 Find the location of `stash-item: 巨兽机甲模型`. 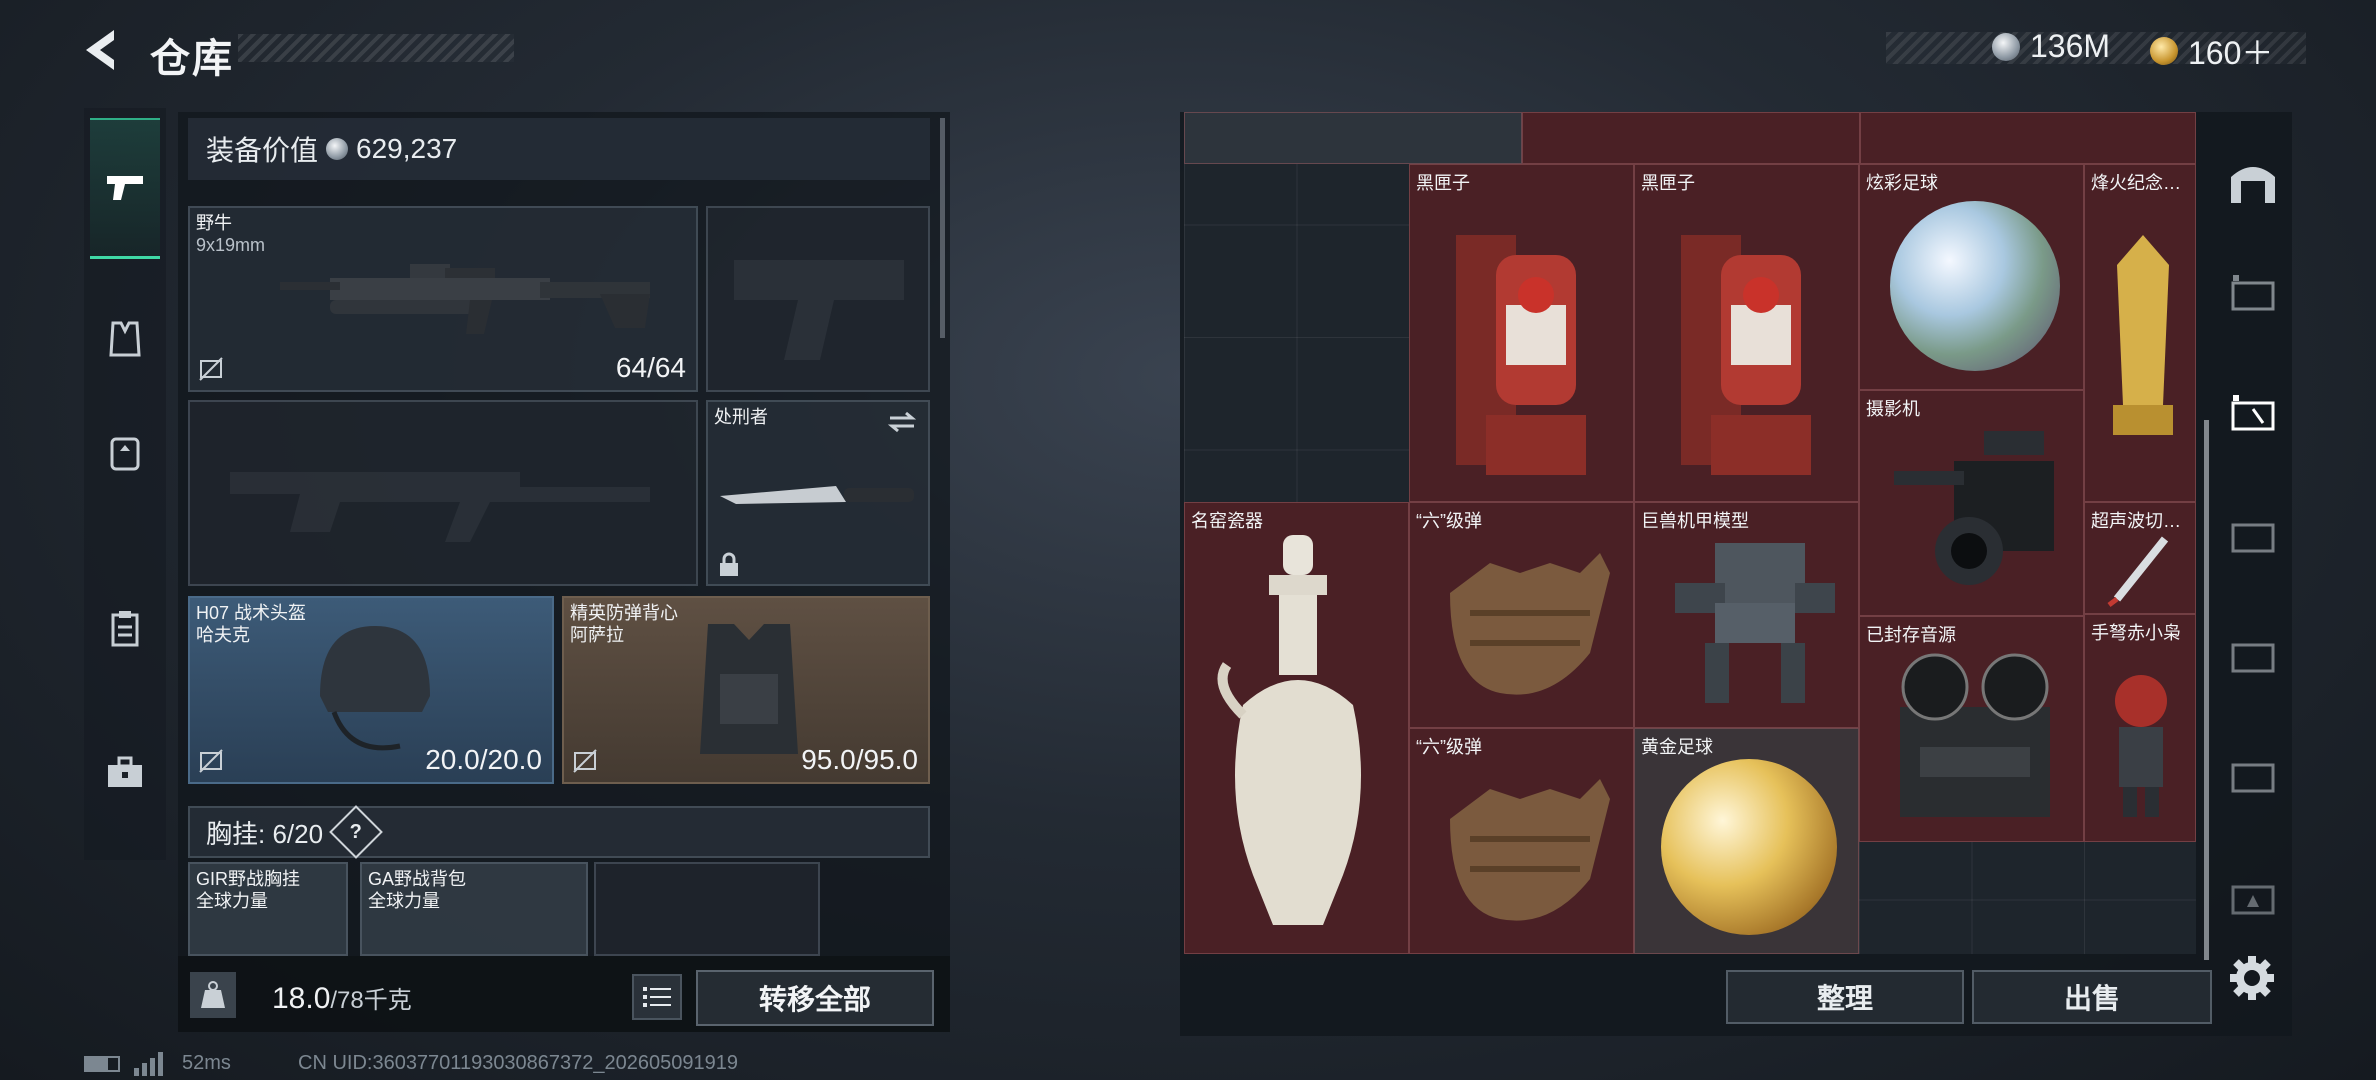

stash-item: 巨兽机甲模型 is located at coordinates (1746, 615).